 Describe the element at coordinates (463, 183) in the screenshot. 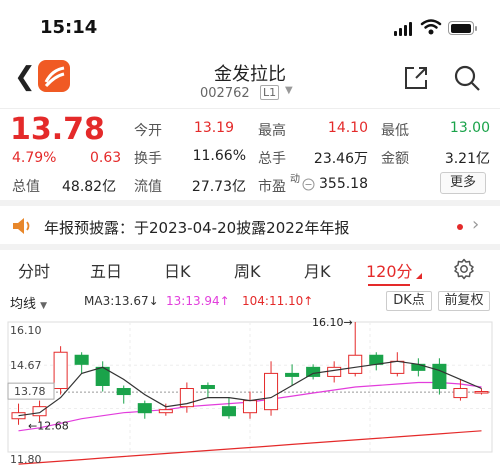

I see `more-button: 更多` at that location.